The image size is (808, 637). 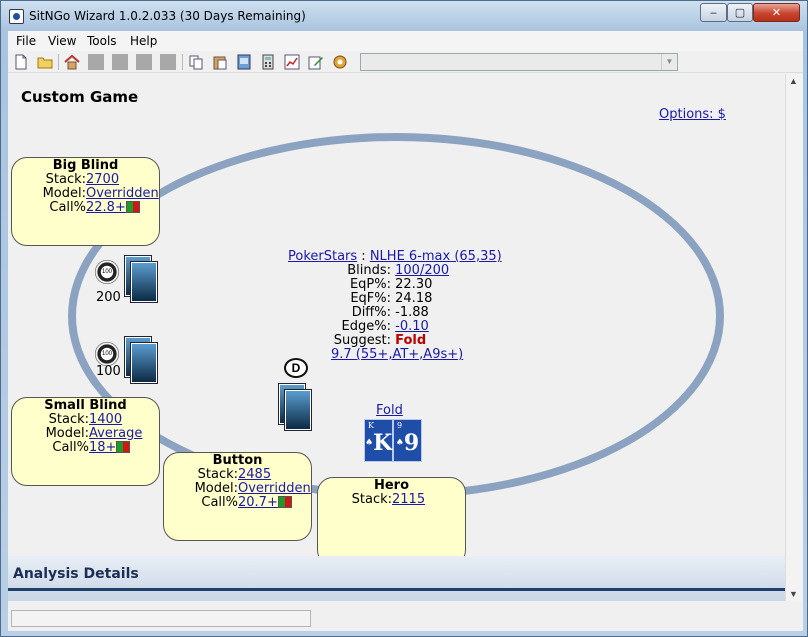 I want to click on suggest-value: Fold, so click(x=411, y=340).